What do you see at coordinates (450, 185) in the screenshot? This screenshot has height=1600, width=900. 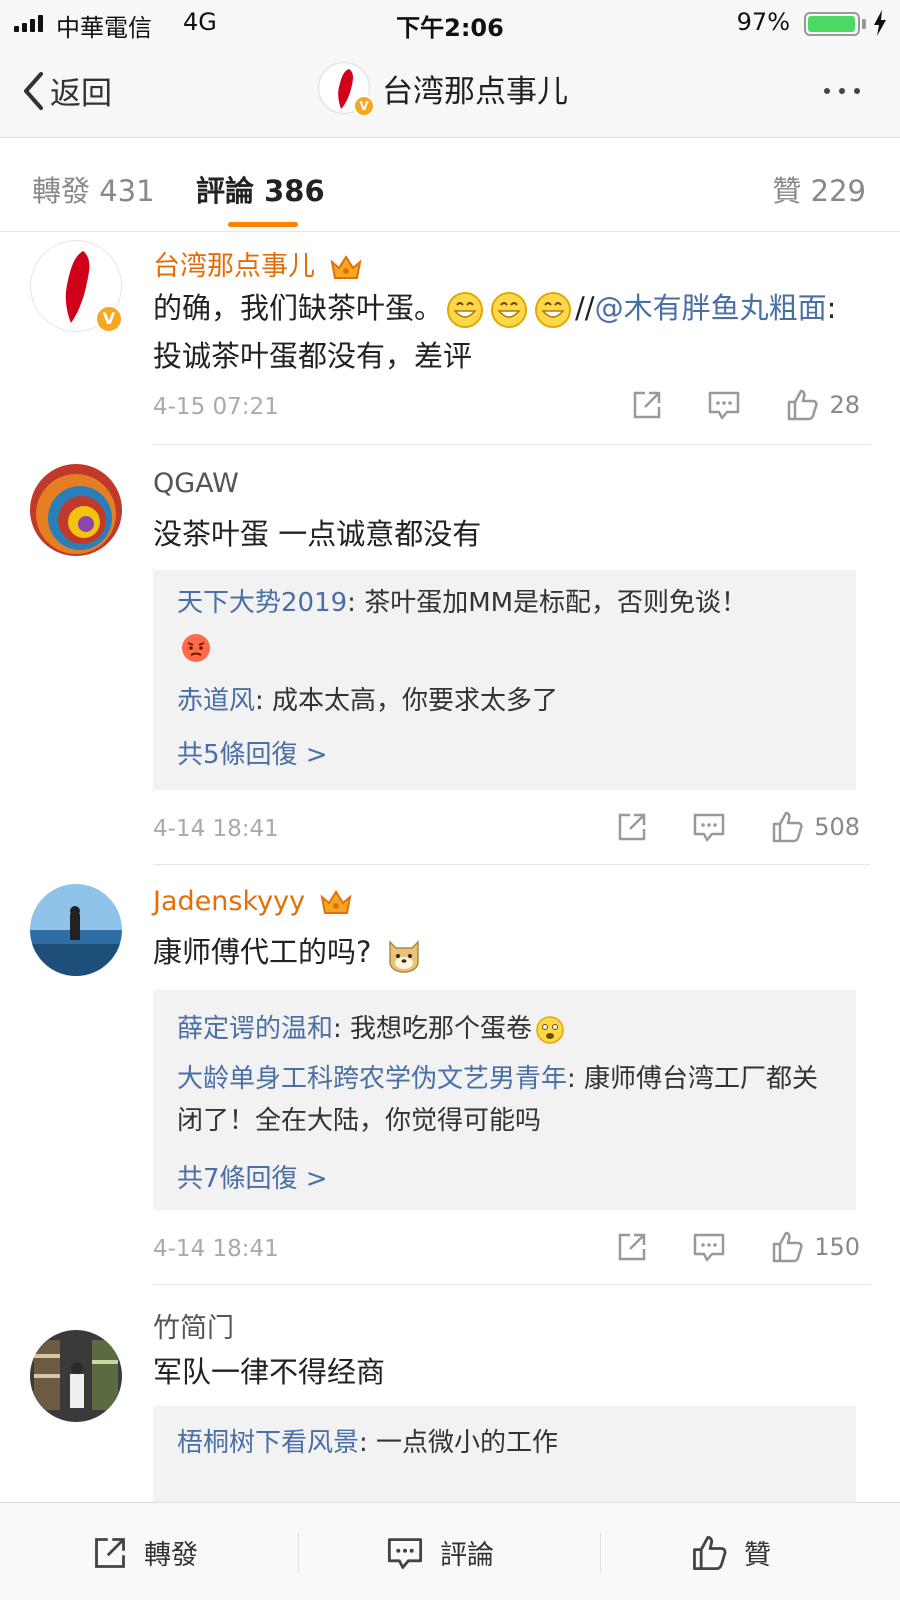 I see `tab-bar: 轉發 431 評論 386 贊 229` at bounding box center [450, 185].